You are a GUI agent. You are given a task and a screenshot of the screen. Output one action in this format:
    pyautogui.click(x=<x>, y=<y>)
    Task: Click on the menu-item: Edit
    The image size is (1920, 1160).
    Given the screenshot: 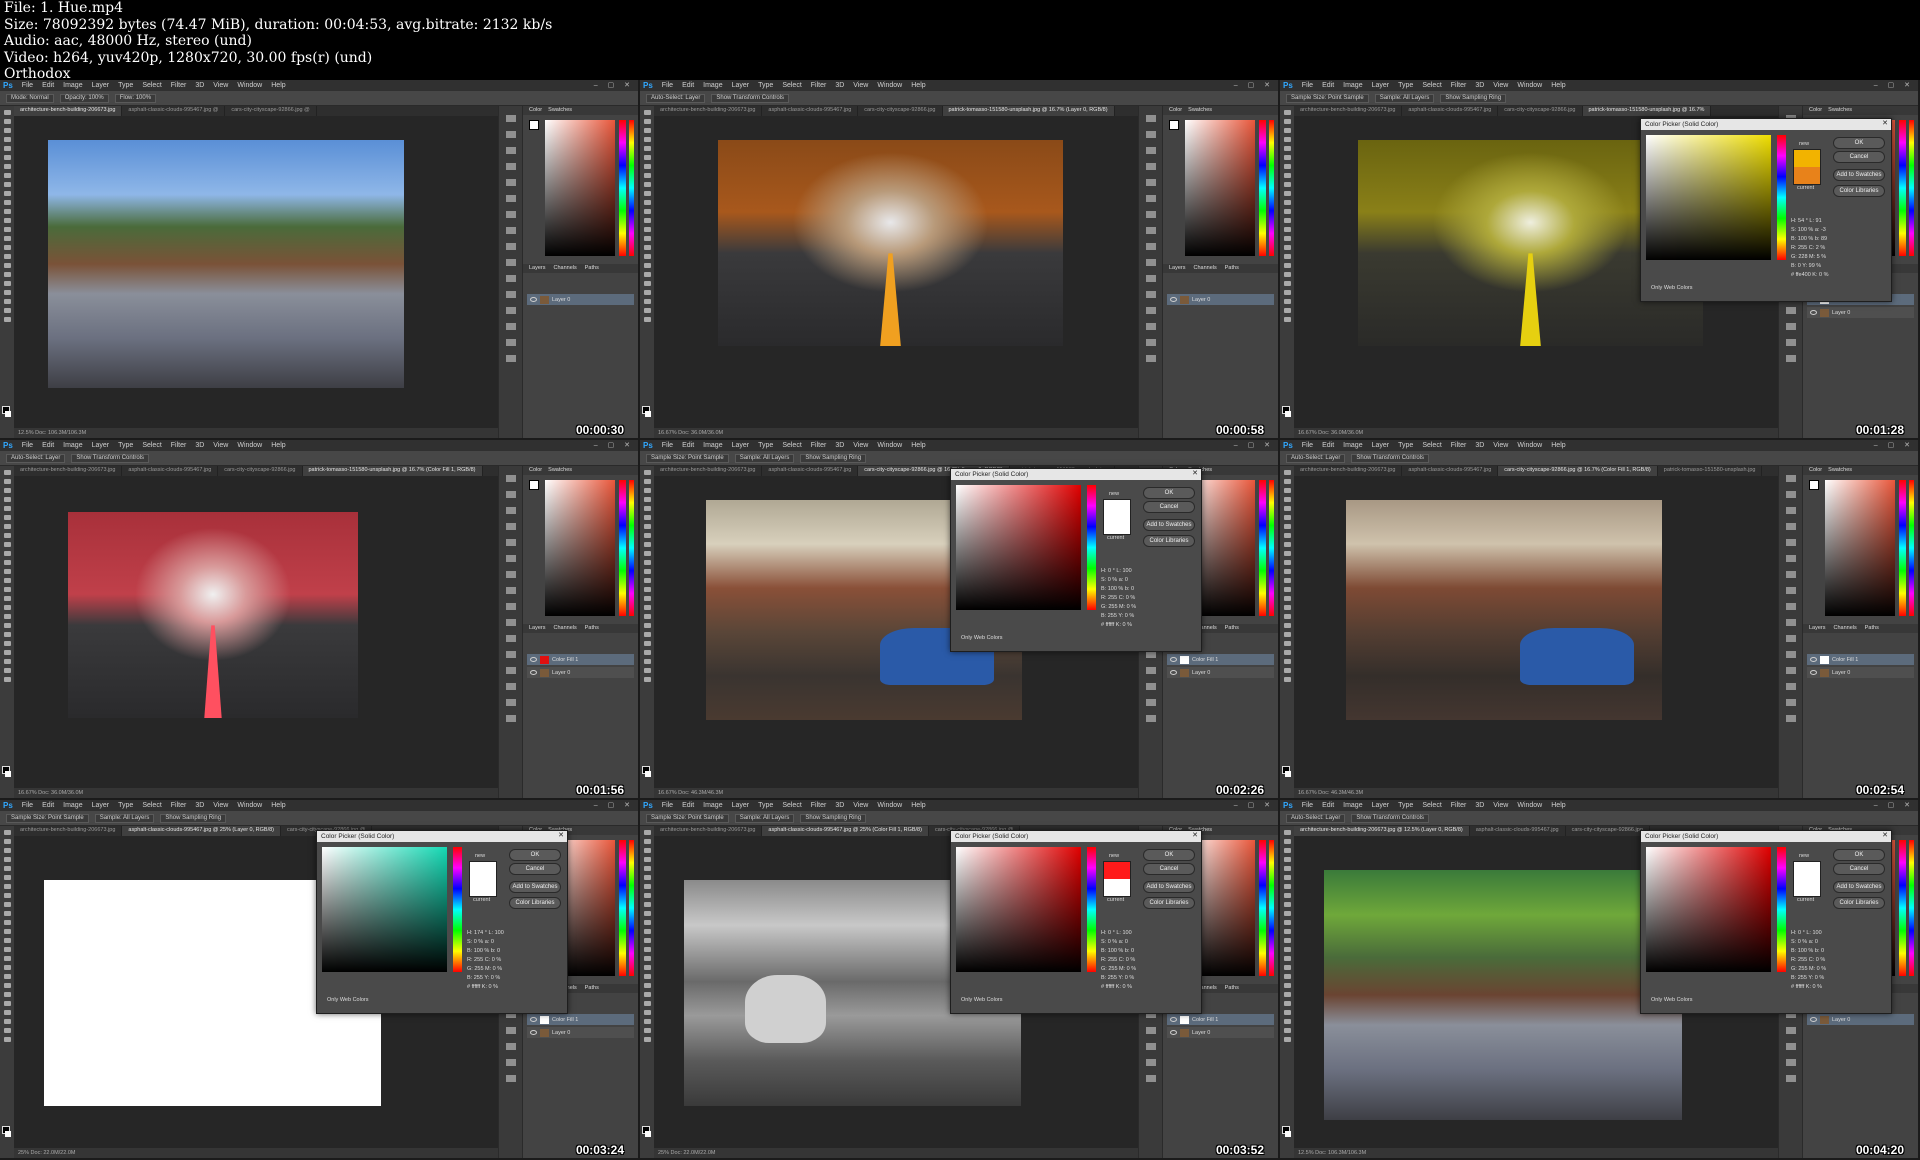 What is the action you would take?
    pyautogui.click(x=1328, y=445)
    